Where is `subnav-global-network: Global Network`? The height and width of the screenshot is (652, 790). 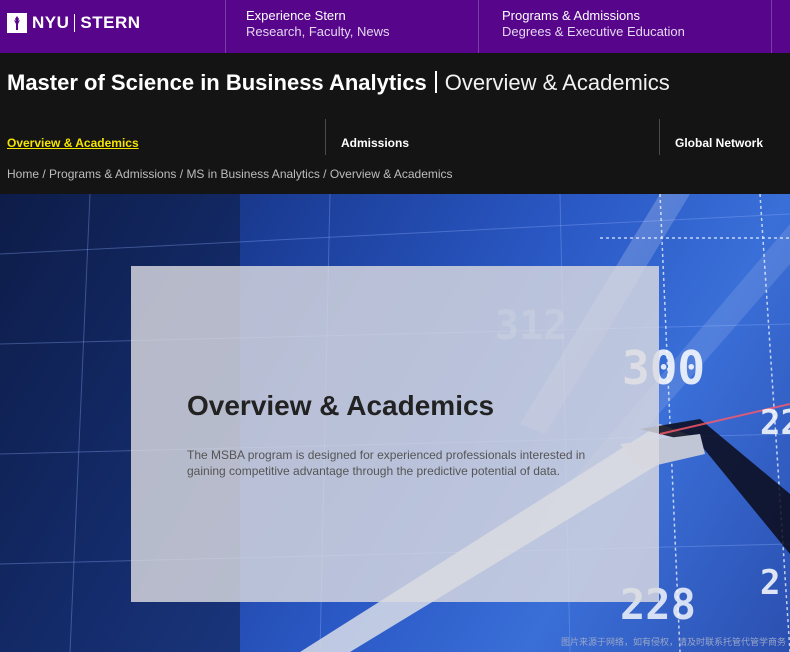
subnav-global-network: Global Network is located at coordinates (719, 143).